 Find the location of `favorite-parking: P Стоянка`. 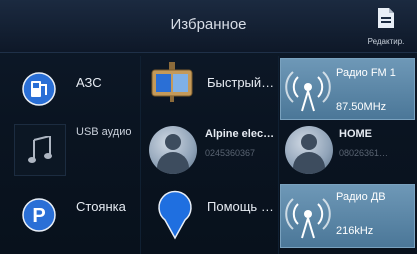

favorite-parking: P Стоянка is located at coordinates (69, 214).